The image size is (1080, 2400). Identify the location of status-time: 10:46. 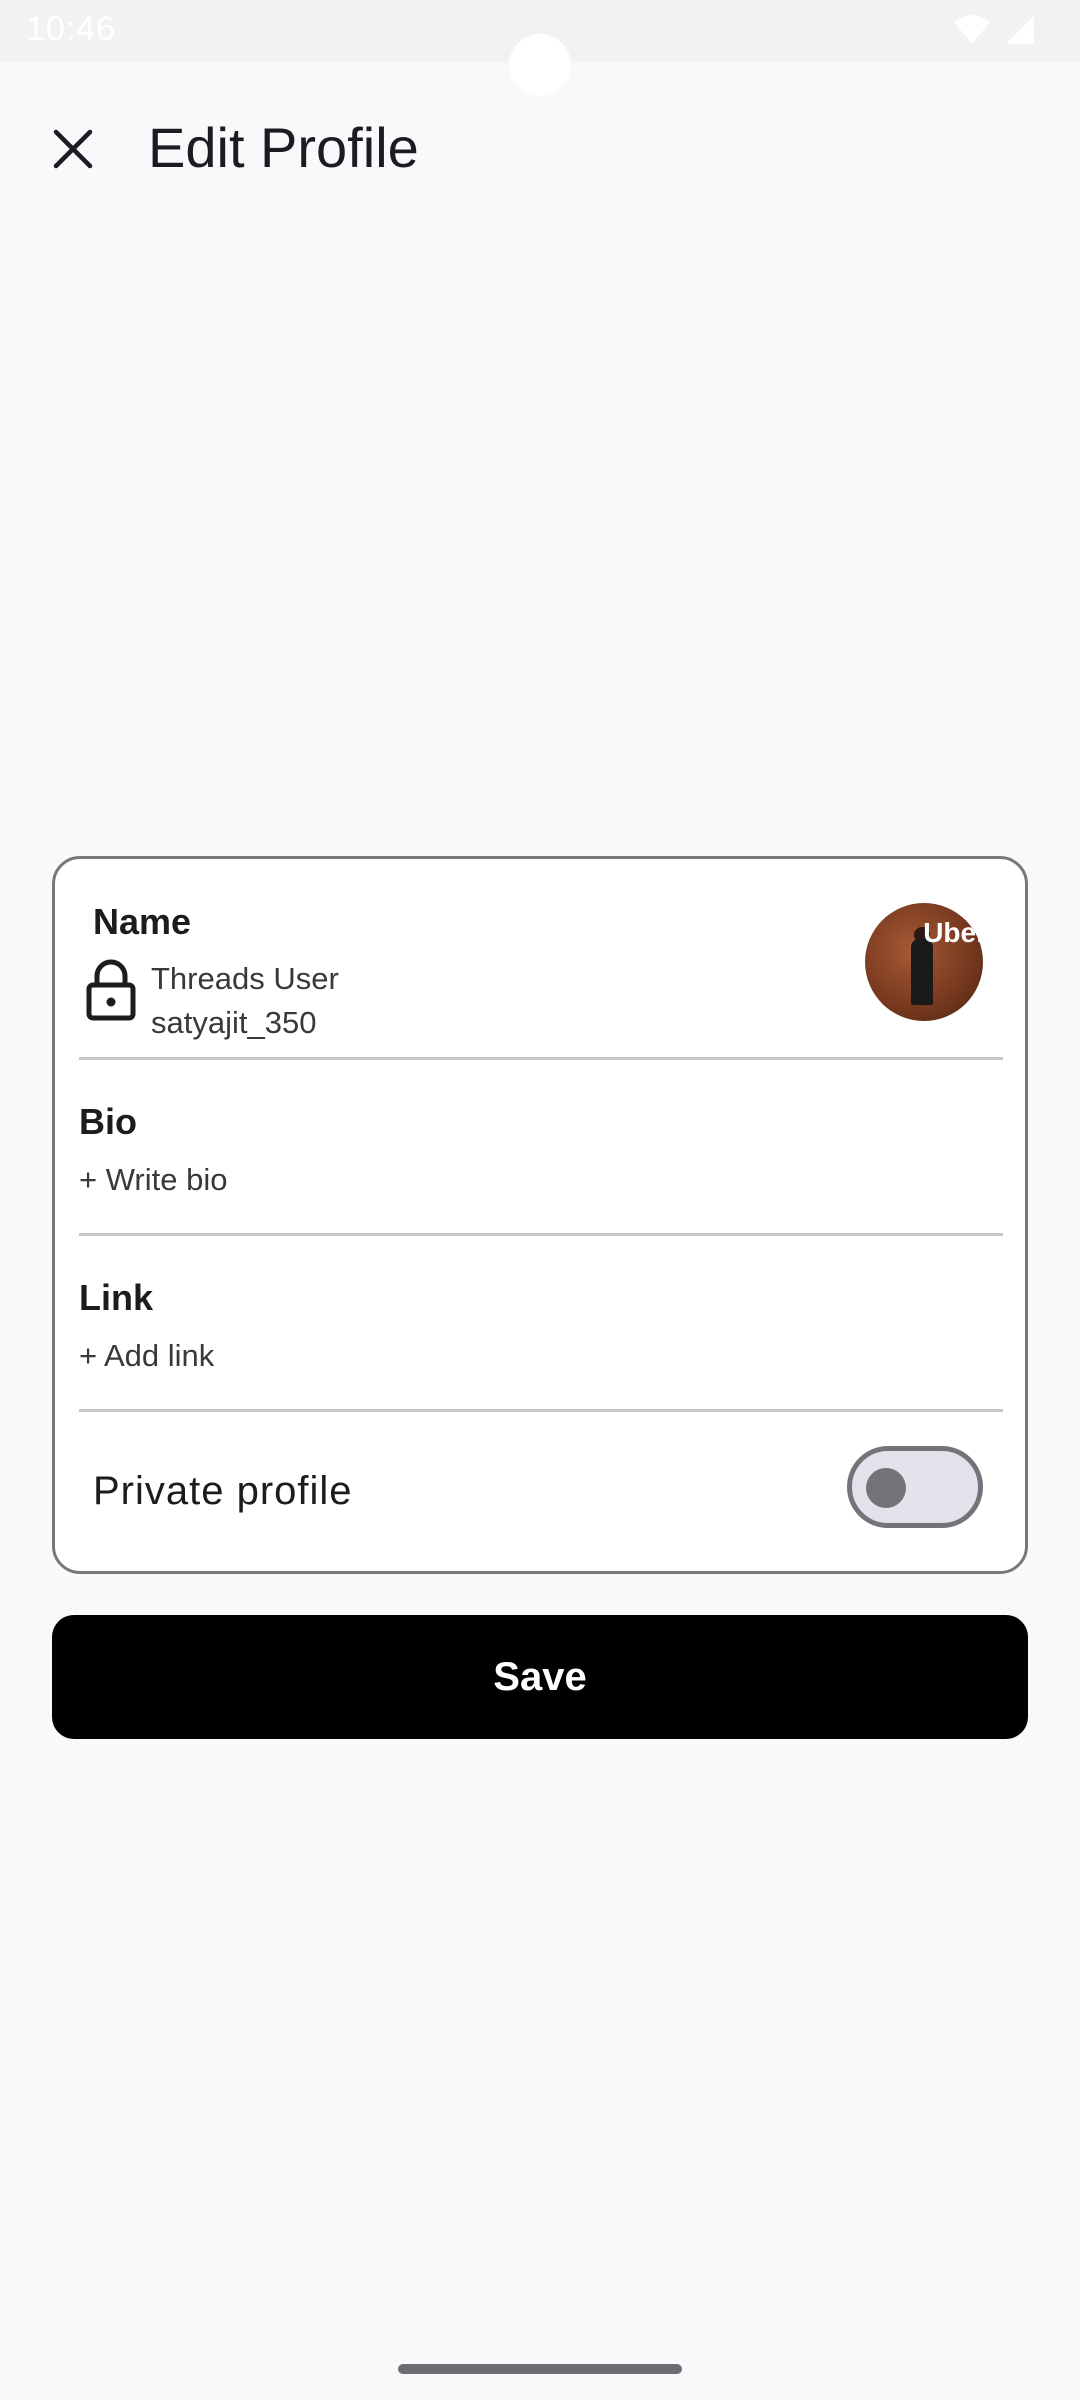
(71, 29).